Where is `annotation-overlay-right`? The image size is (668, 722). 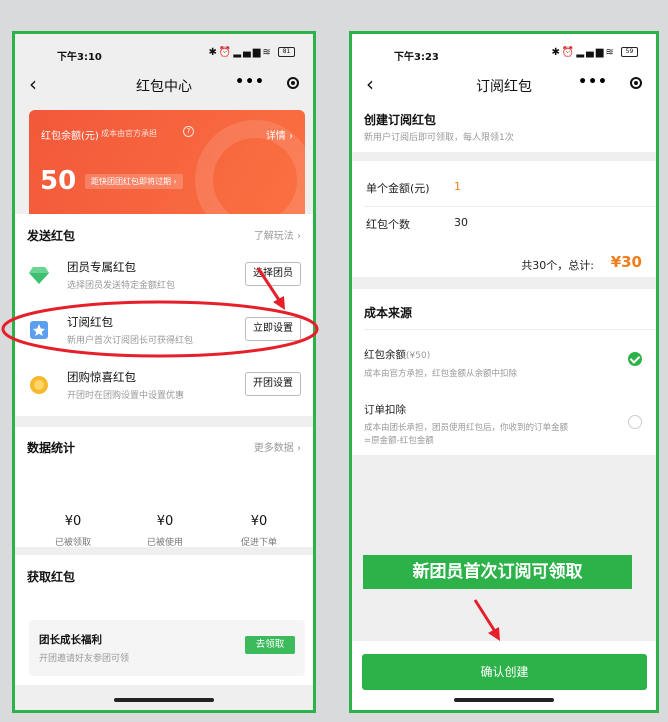 annotation-overlay-right is located at coordinates (486, 620).